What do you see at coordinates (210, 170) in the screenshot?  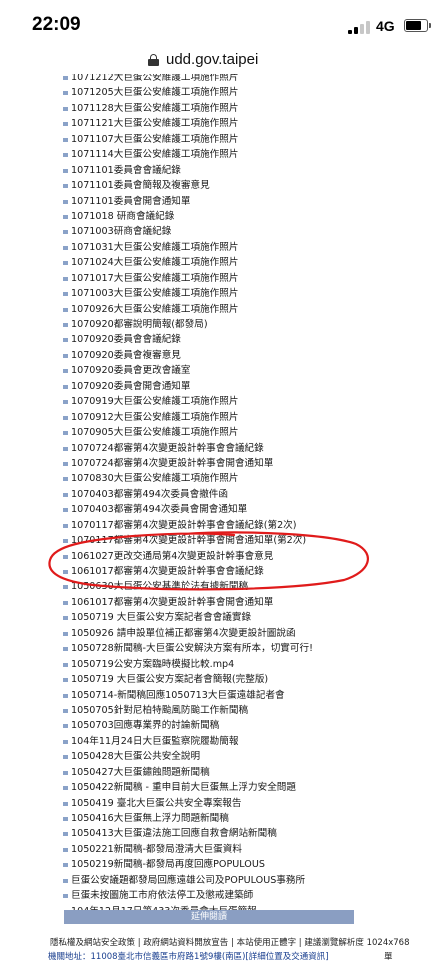 I see `list-item: 1071101委員會會議紀錄` at bounding box center [210, 170].